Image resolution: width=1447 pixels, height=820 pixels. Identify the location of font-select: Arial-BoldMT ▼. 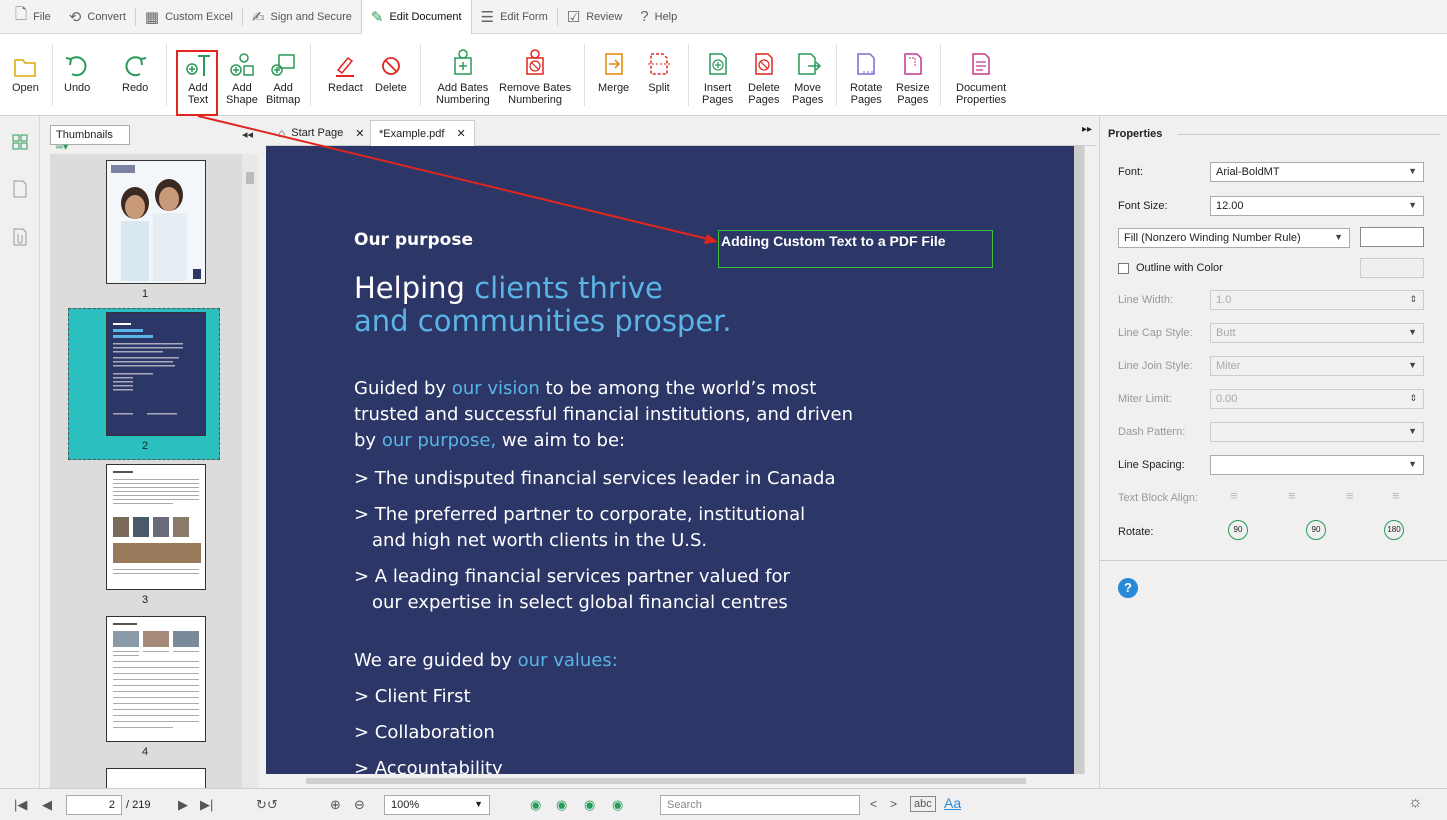
(1317, 172).